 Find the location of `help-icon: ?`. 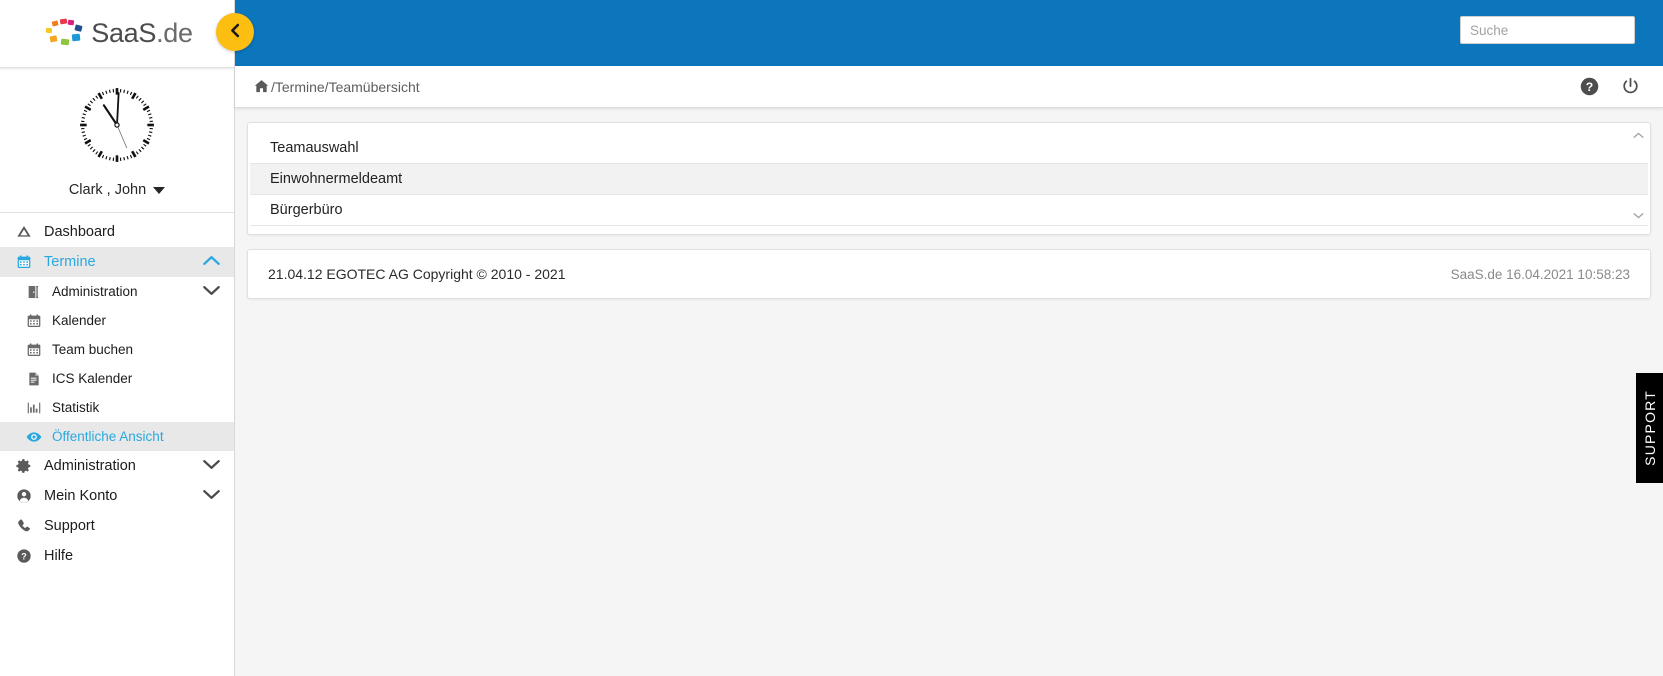

help-icon: ? is located at coordinates (1589, 86).